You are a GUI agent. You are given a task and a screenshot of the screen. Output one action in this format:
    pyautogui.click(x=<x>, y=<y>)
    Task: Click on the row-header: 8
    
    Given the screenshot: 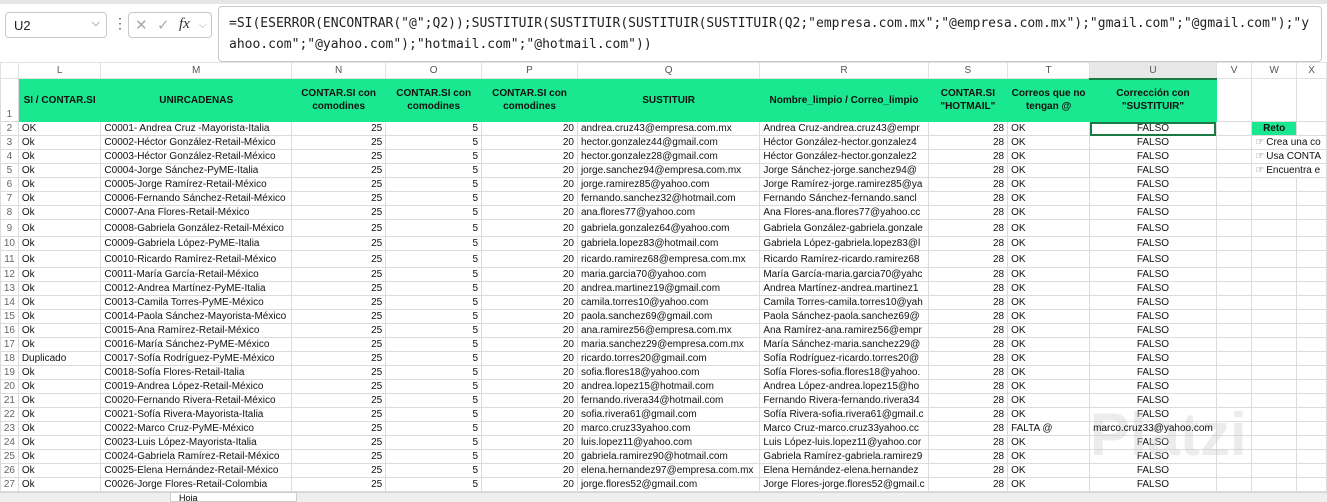 What is the action you would take?
    pyautogui.click(x=9, y=212)
    